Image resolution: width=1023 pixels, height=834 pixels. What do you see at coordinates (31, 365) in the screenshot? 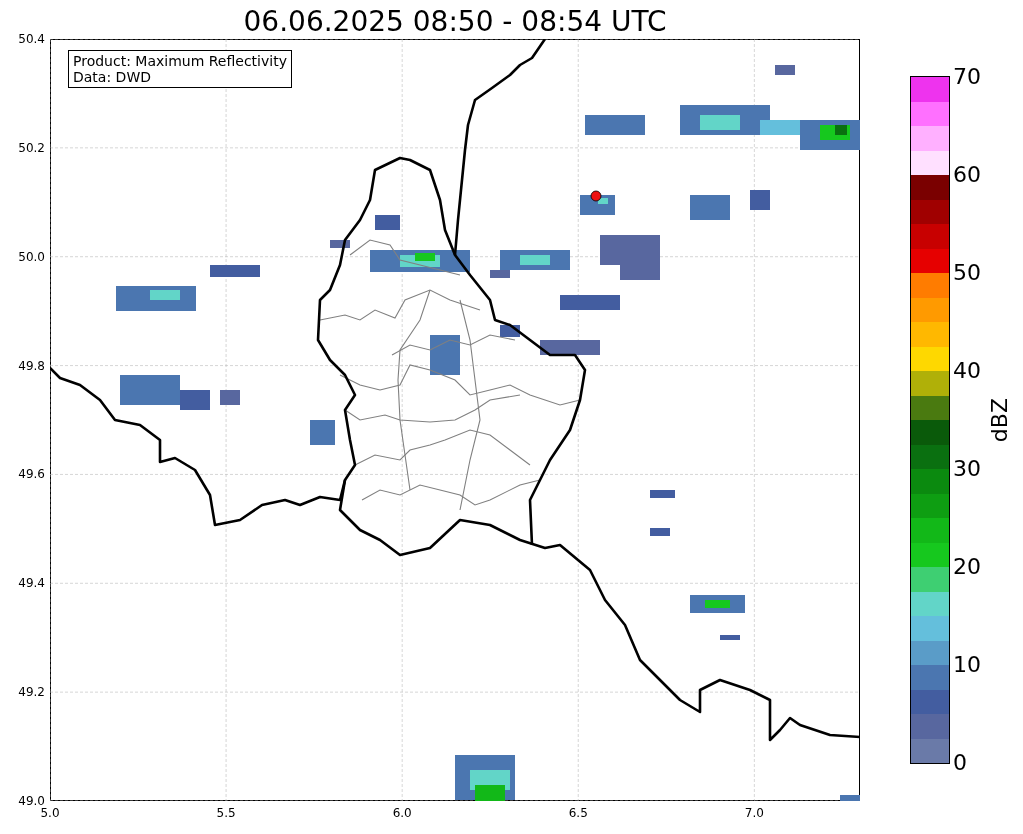
I see `y-tick-label: 49.8` at bounding box center [31, 365].